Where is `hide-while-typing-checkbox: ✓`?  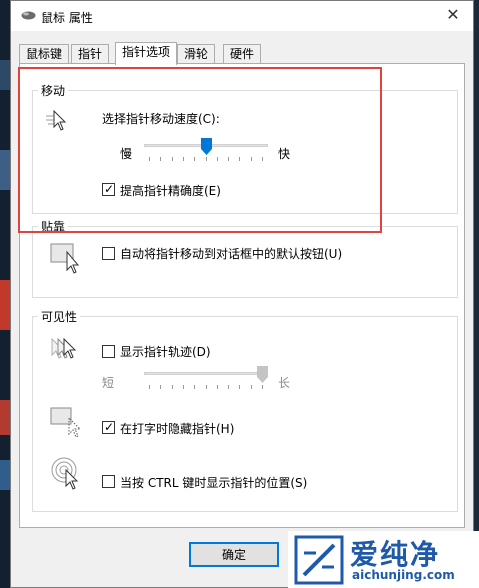
hide-while-typing-checkbox: ✓ is located at coordinates (108, 427).